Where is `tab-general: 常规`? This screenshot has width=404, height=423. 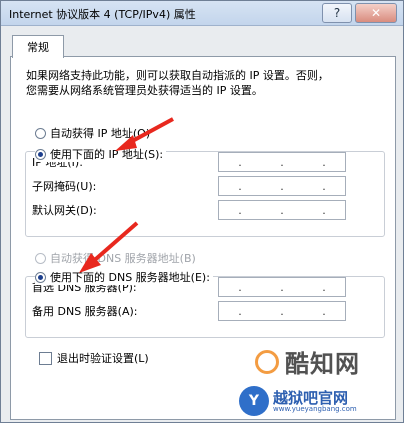 tab-general: 常规 is located at coordinates (38, 46).